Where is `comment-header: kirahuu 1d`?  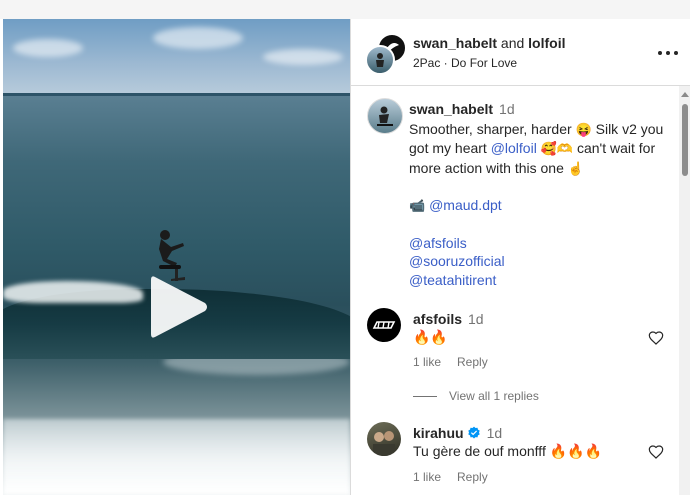
comment-header: kirahuu 1d is located at coordinates (457, 434).